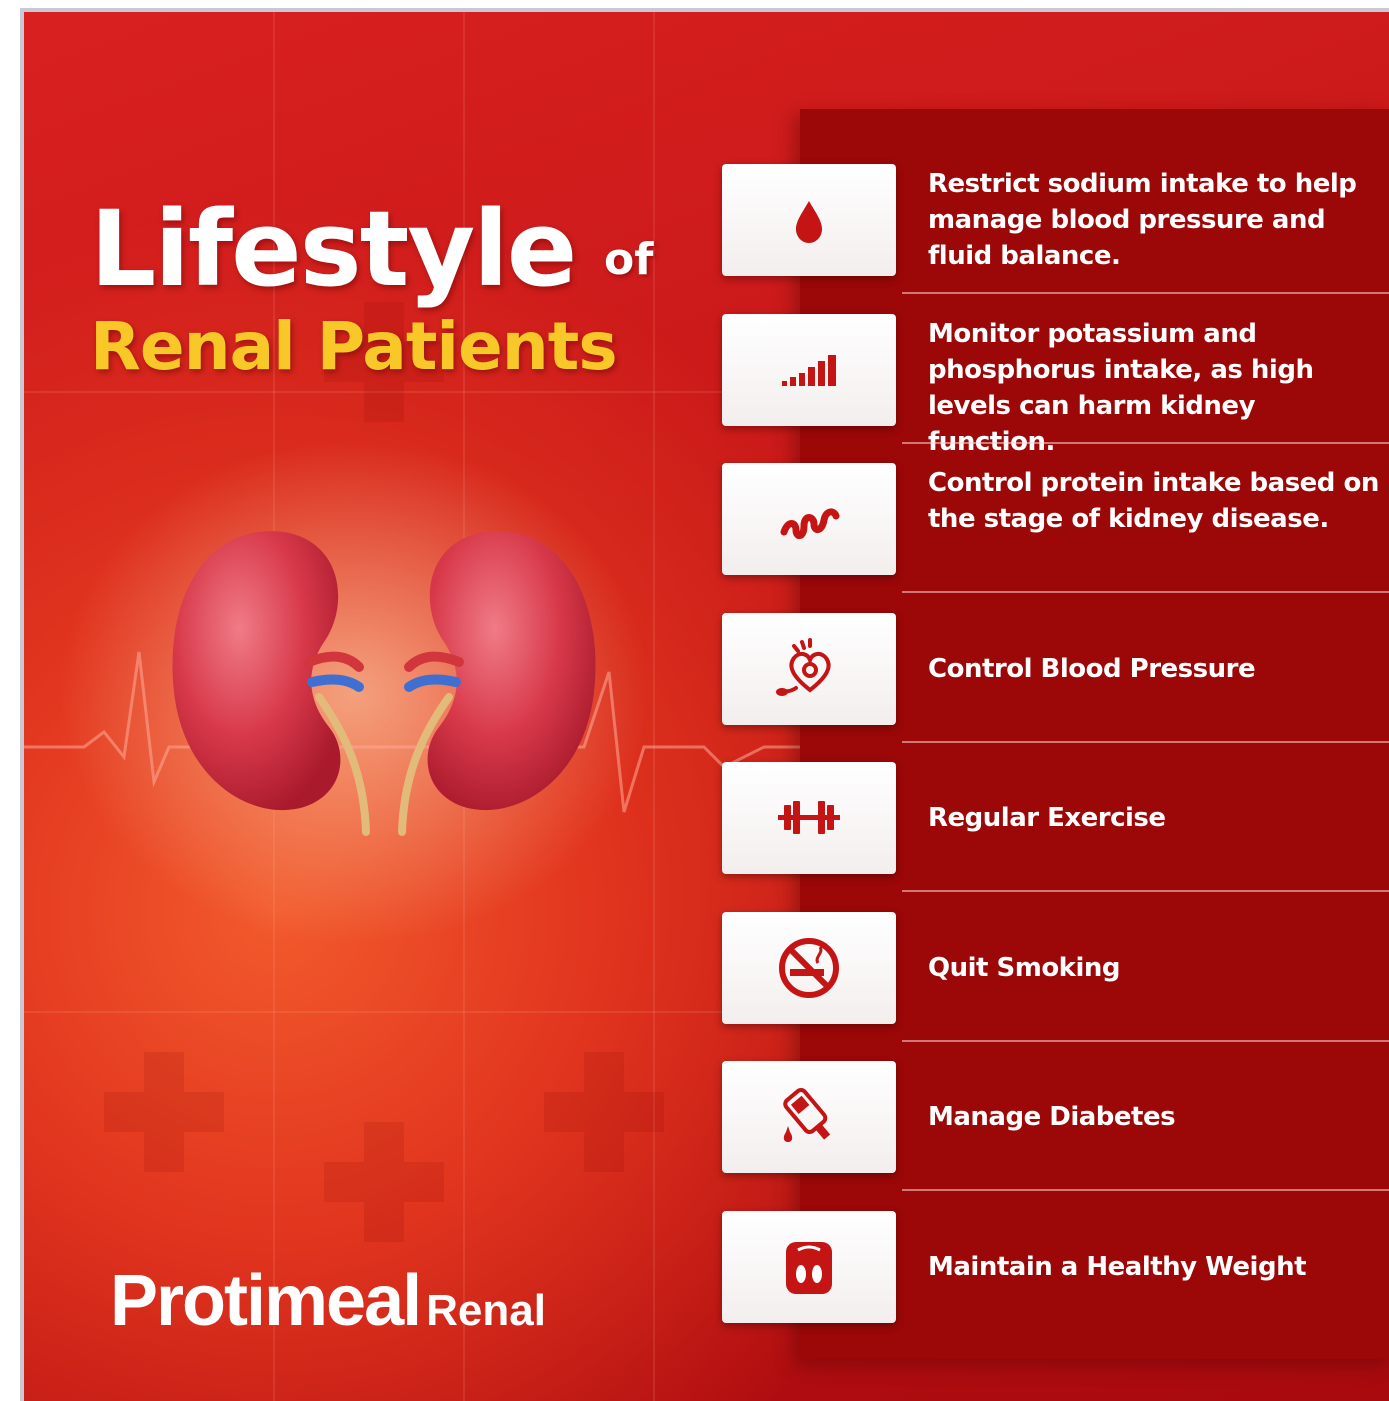  Describe the element at coordinates (1052, 1117) in the screenshot. I see `tip-text: Manage Diabetes` at that location.